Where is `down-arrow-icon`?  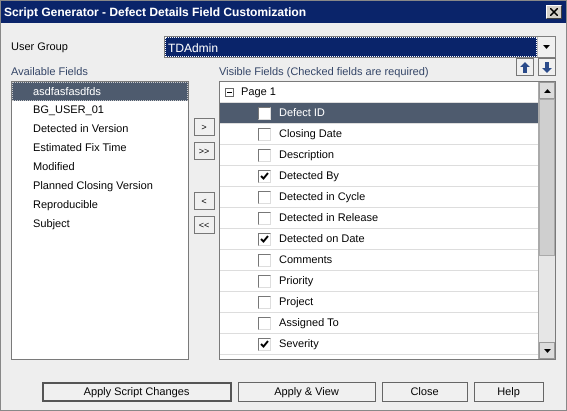 down-arrow-icon is located at coordinates (547, 67).